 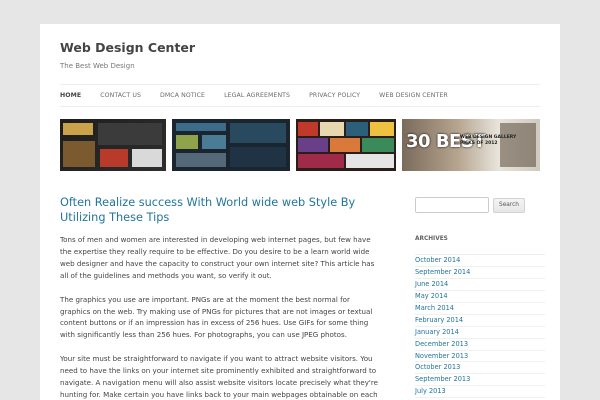 What do you see at coordinates (452, 205) in the screenshot?
I see `search-input` at bounding box center [452, 205].